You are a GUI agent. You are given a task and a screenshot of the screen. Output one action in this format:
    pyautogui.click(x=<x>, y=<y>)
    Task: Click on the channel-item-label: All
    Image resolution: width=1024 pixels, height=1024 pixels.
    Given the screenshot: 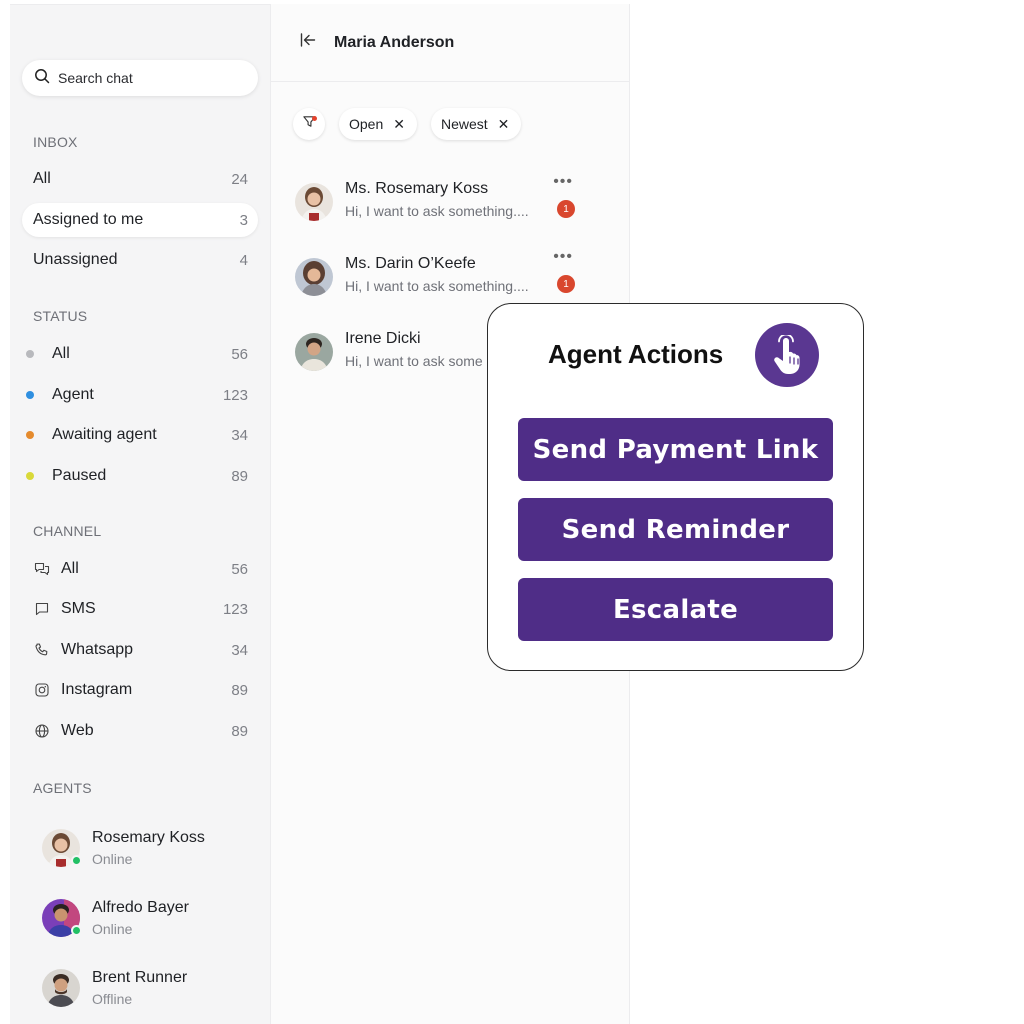 What is the action you would take?
    pyautogui.click(x=70, y=568)
    